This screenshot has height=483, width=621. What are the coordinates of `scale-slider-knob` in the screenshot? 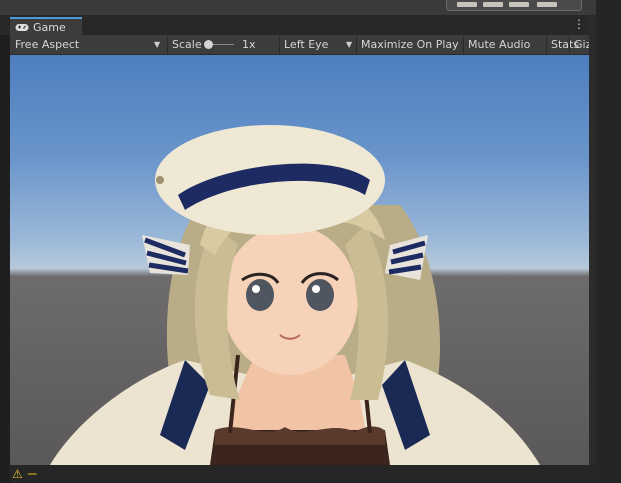 It's located at (208, 44).